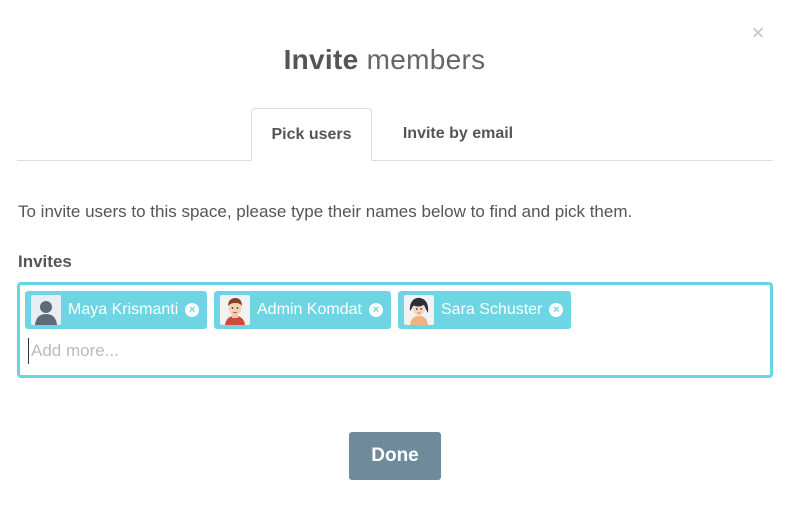 The height and width of the screenshot is (518, 789). I want to click on title-light: members, so click(426, 59).